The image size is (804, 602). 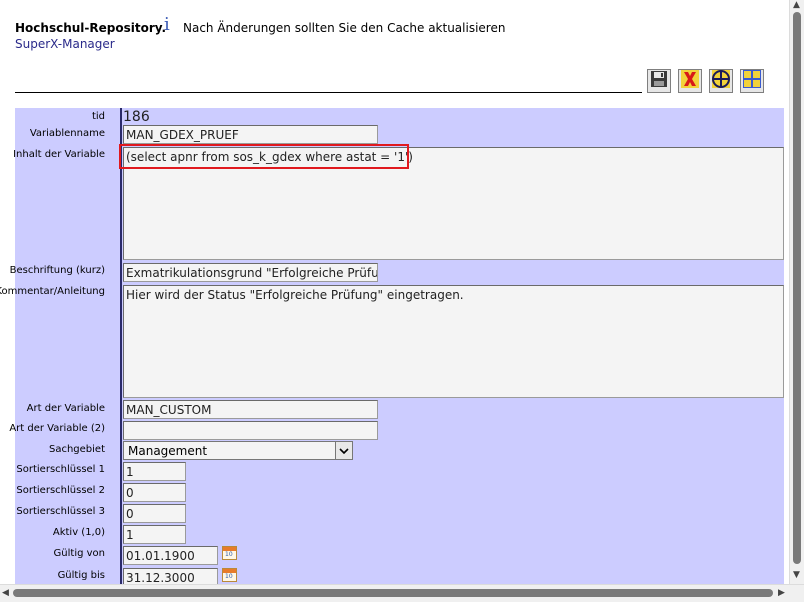 I want to click on sort2-input: 0, so click(x=154, y=492).